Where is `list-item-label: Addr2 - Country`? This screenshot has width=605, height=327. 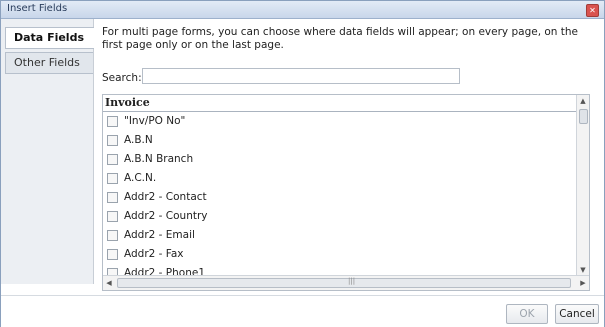
list-item-label: Addr2 - Country is located at coordinates (166, 216).